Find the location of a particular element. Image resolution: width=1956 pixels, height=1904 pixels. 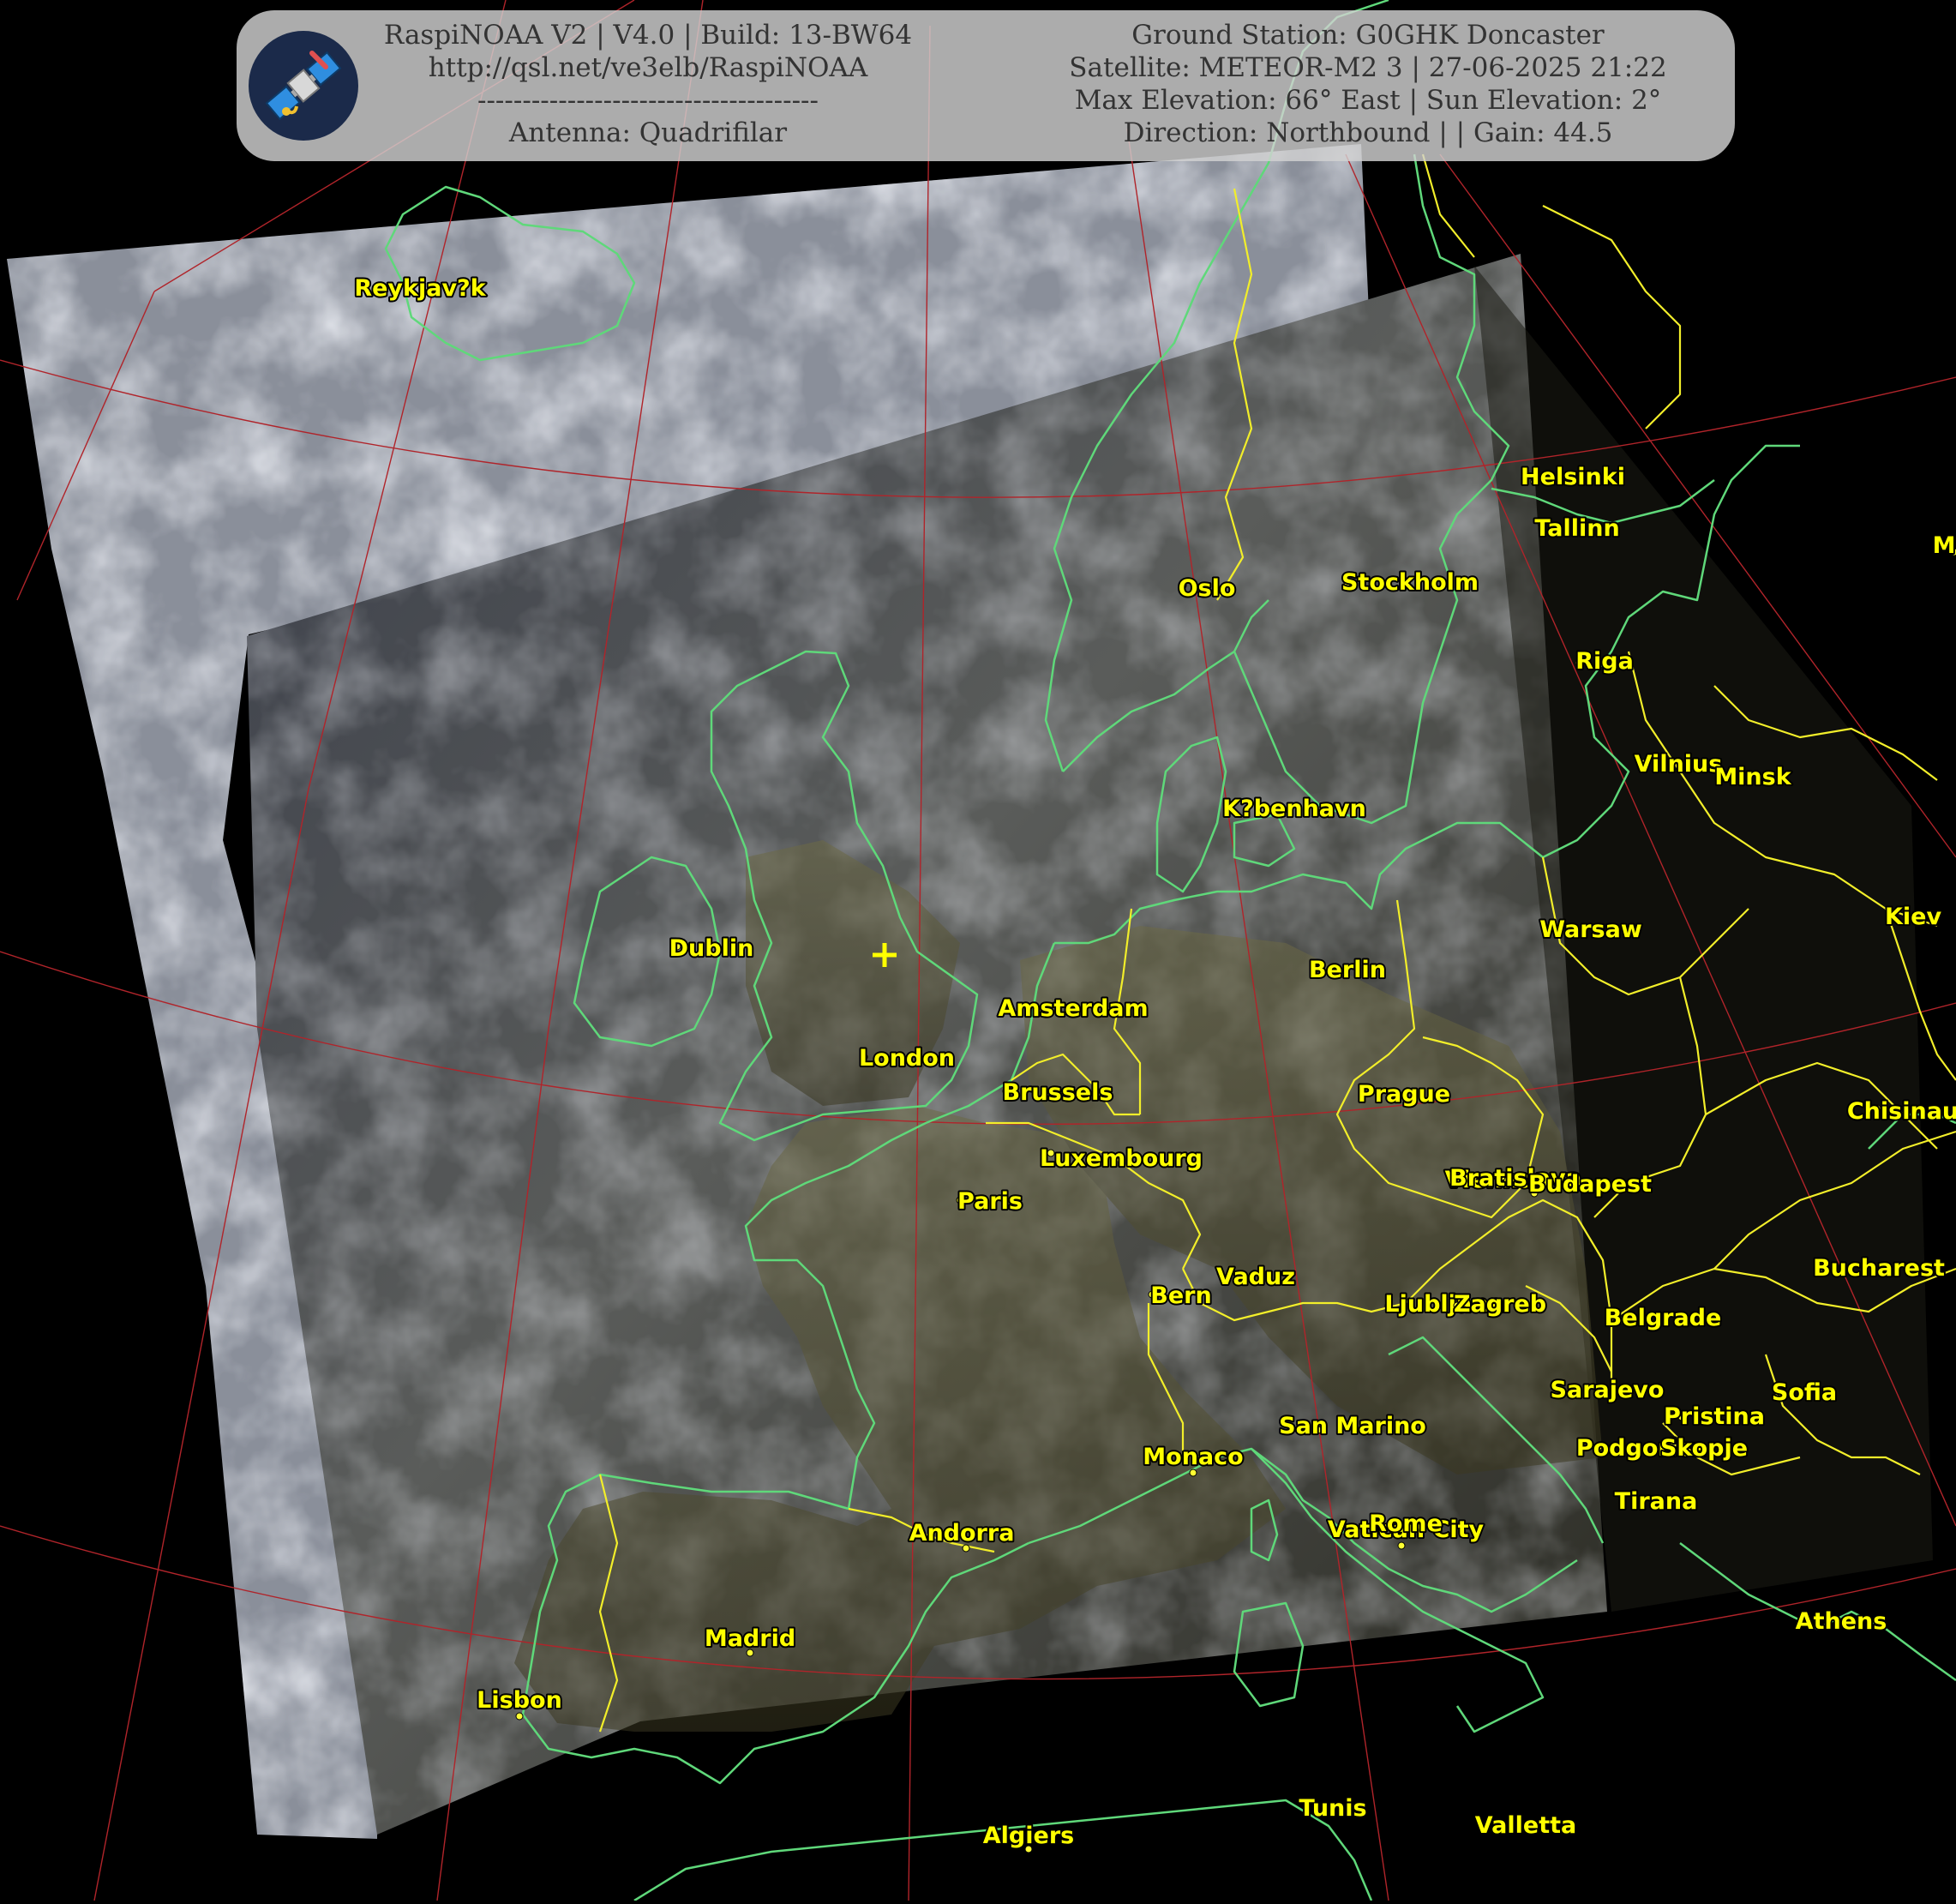

city-label: Riga is located at coordinates (1604, 661).